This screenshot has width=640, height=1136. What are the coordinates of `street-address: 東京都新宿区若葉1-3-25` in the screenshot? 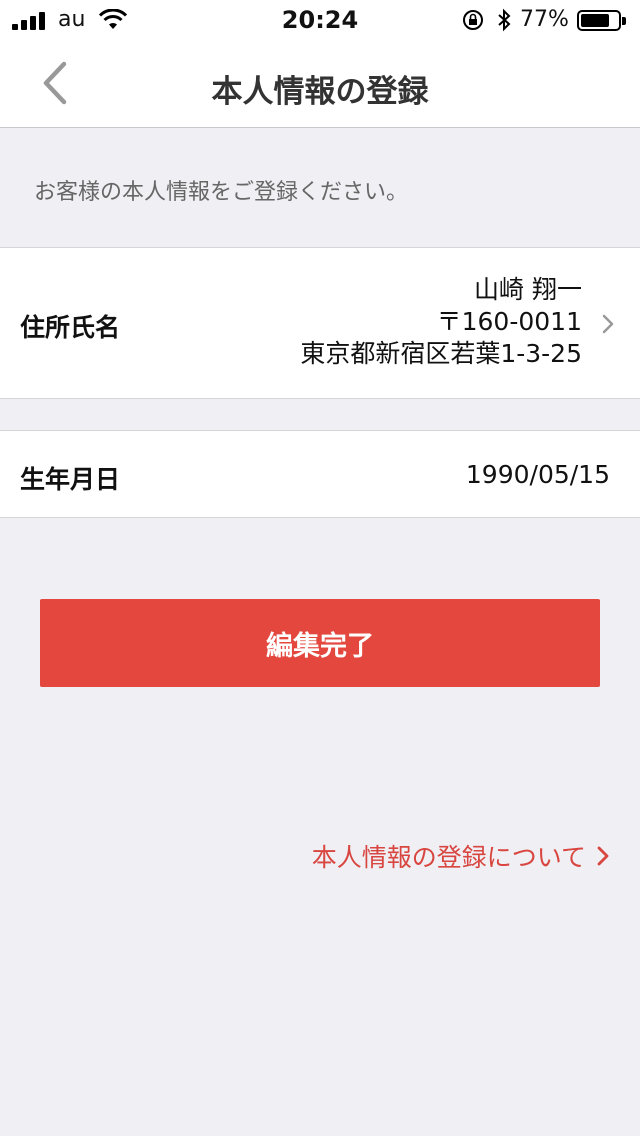 It's located at (441, 353).